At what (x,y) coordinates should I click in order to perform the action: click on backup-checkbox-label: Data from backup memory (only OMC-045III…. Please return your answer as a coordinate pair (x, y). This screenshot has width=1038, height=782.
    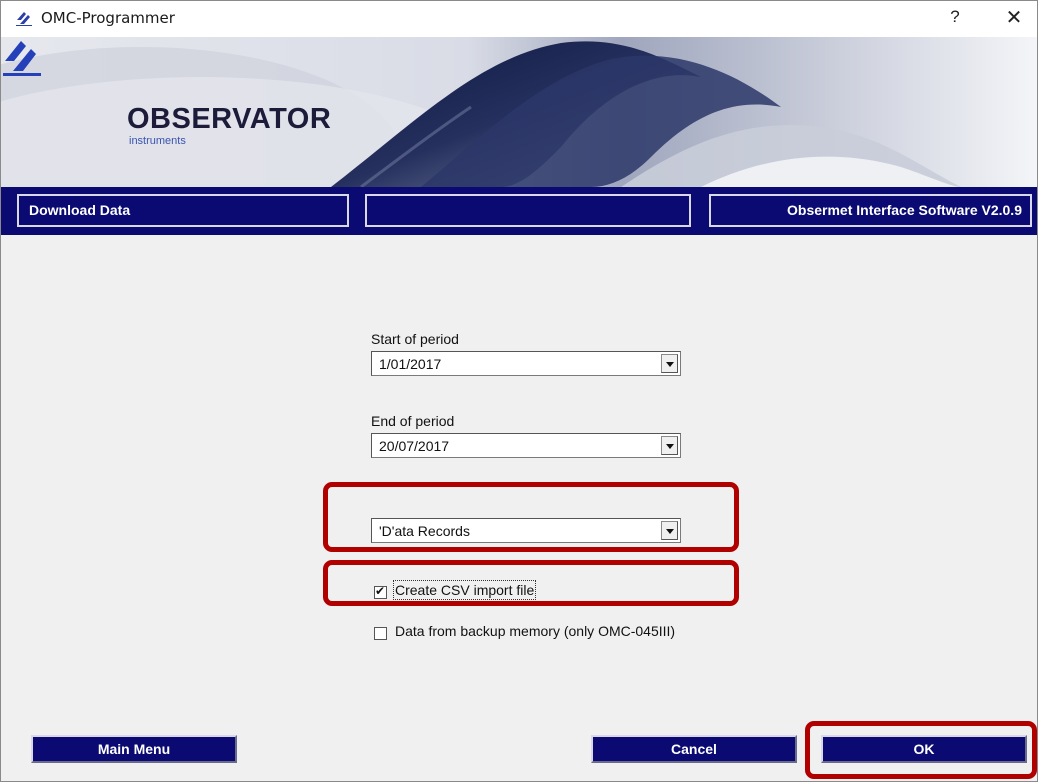
    Looking at the image, I should click on (535, 631).